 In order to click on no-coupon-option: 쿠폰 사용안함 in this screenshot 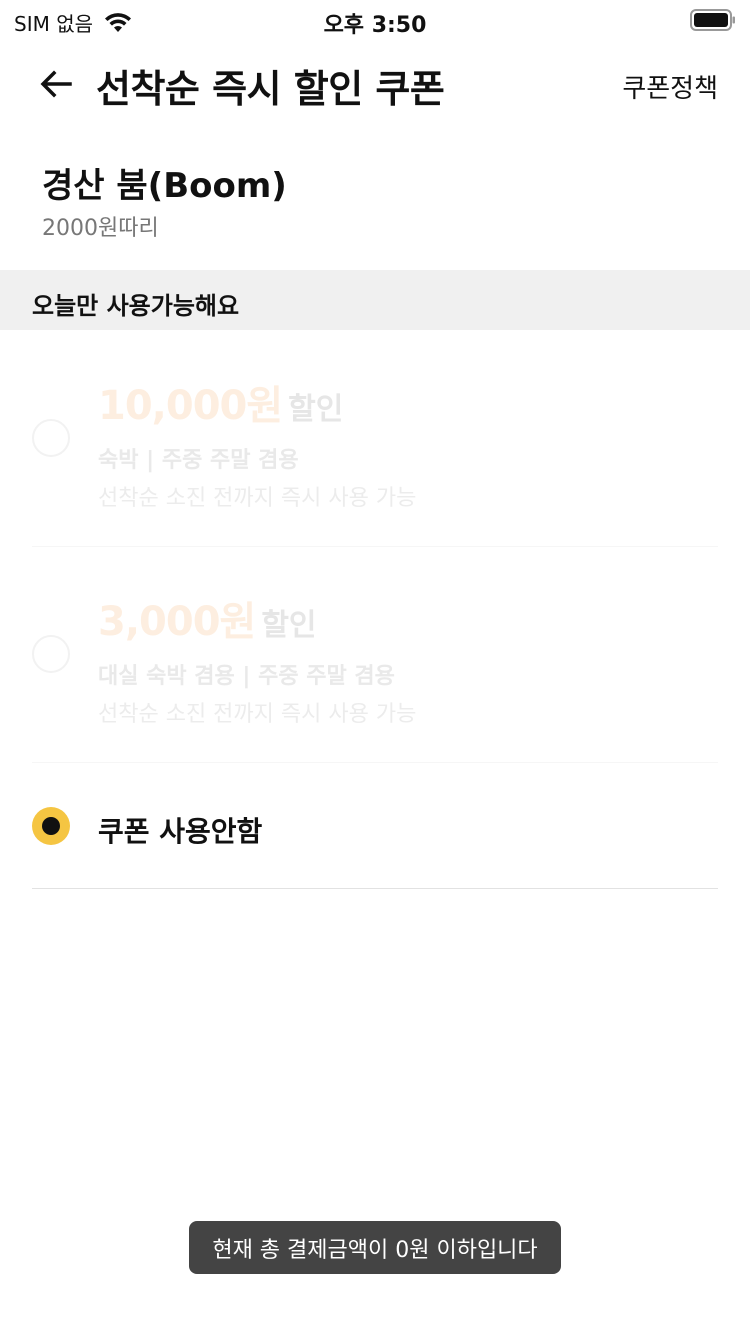, I will do `click(375, 828)`.